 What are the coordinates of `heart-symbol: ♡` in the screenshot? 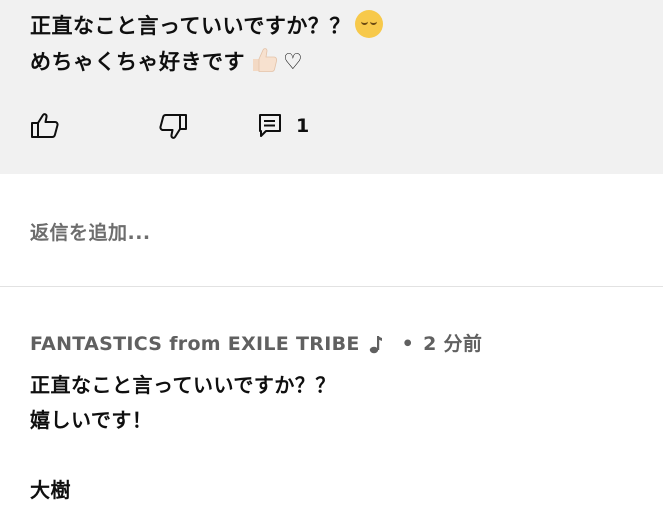 It's located at (293, 62).